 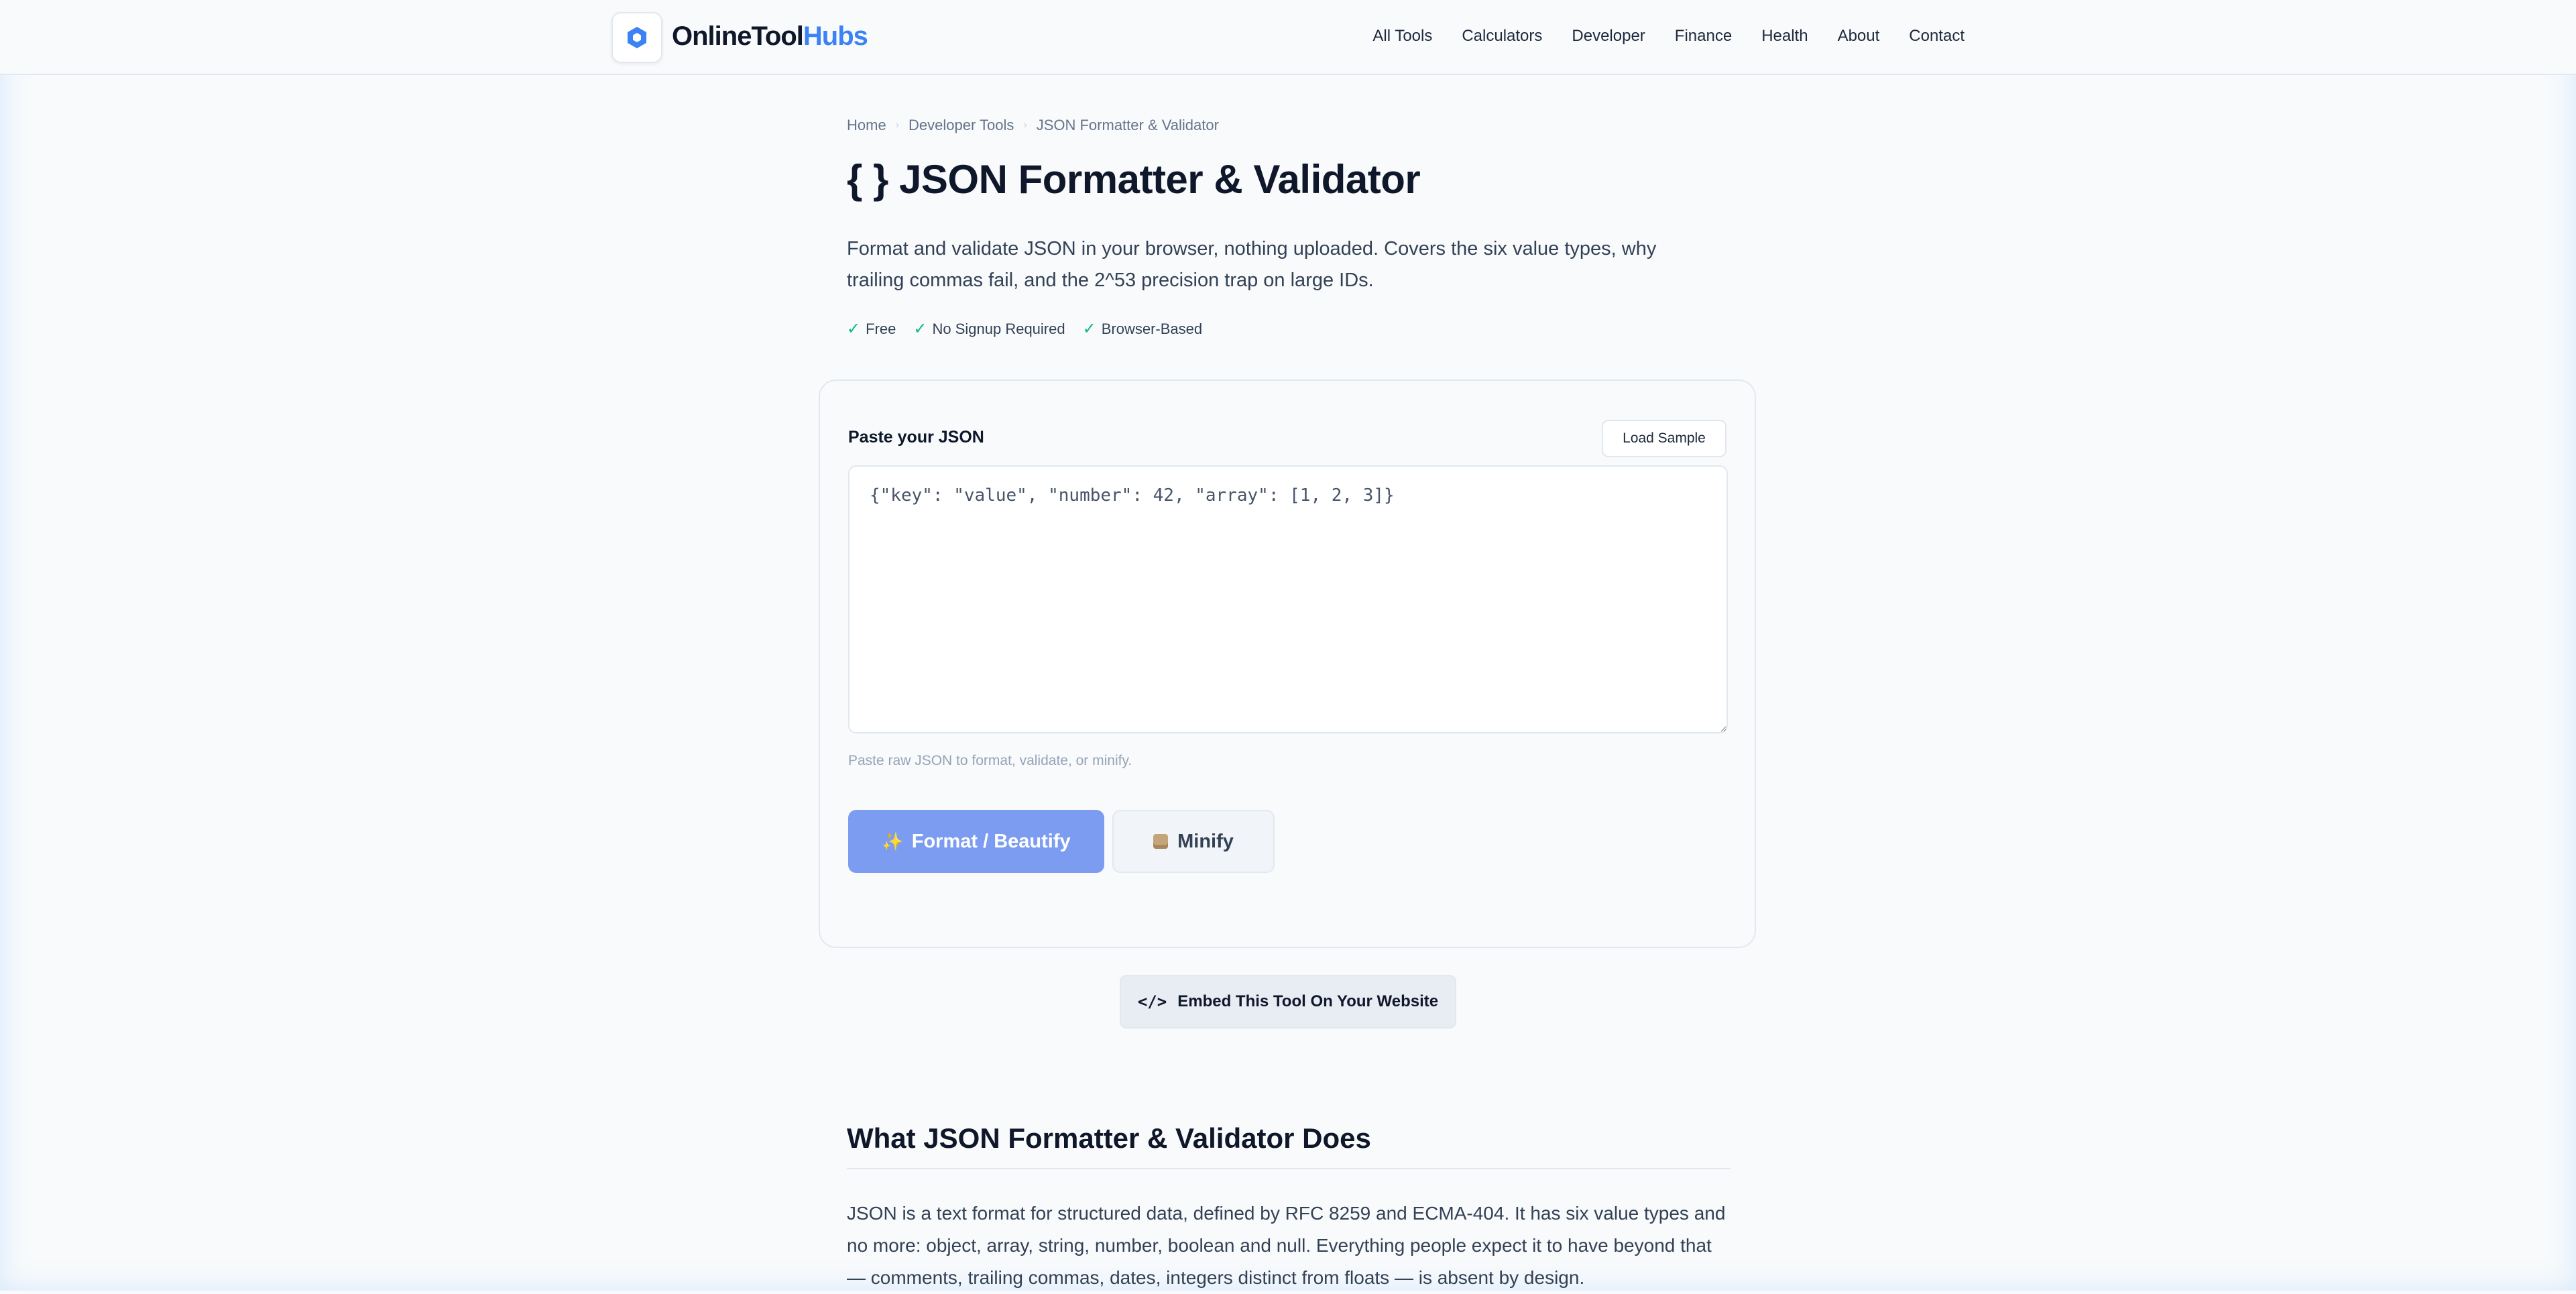 I want to click on badge-label: Free, so click(x=881, y=328).